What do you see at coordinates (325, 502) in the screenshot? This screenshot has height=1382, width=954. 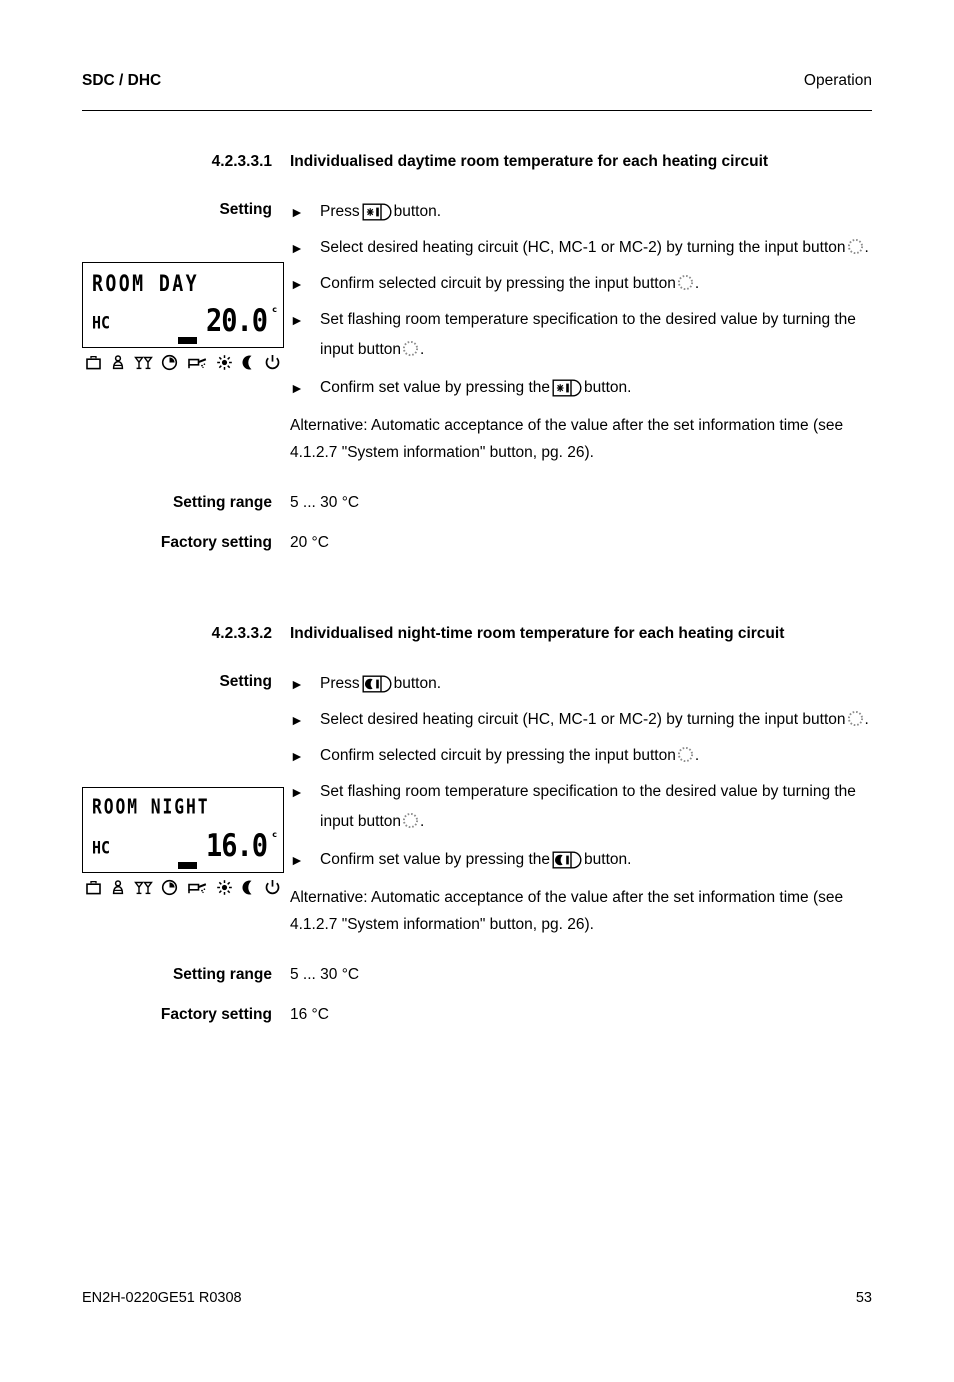 I see `setting-range-value: 5 ... 30 °C` at bounding box center [325, 502].